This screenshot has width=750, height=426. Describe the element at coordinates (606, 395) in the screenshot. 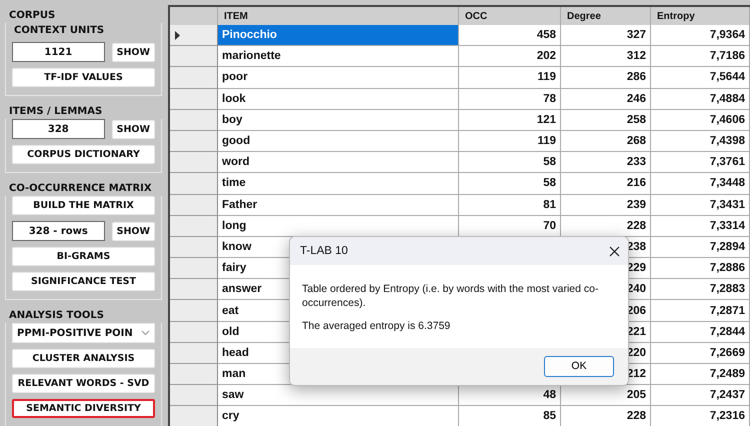

I see `table-cell: 205` at that location.